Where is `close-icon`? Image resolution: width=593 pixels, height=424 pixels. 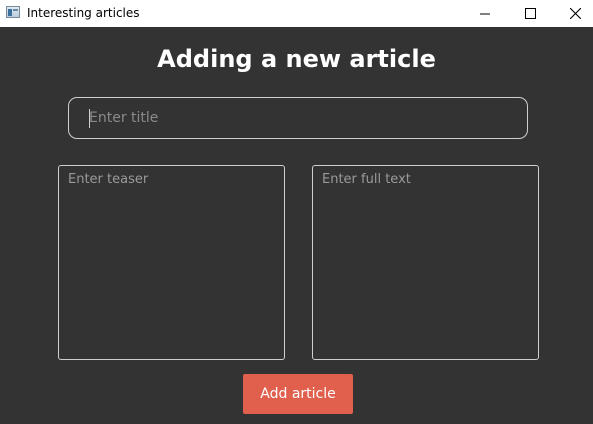 close-icon is located at coordinates (575, 13).